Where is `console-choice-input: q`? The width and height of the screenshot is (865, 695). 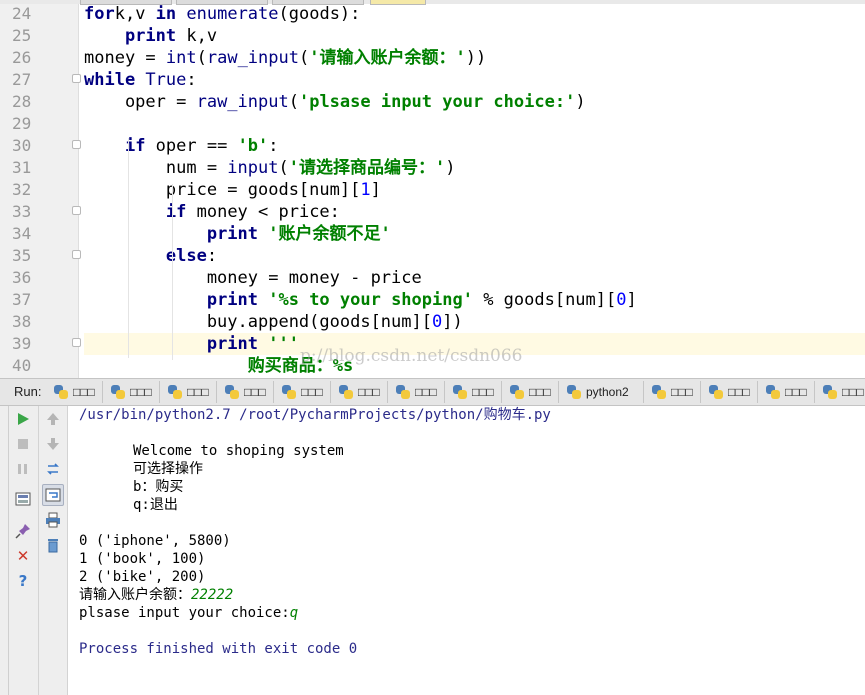 console-choice-input: q is located at coordinates (294, 613).